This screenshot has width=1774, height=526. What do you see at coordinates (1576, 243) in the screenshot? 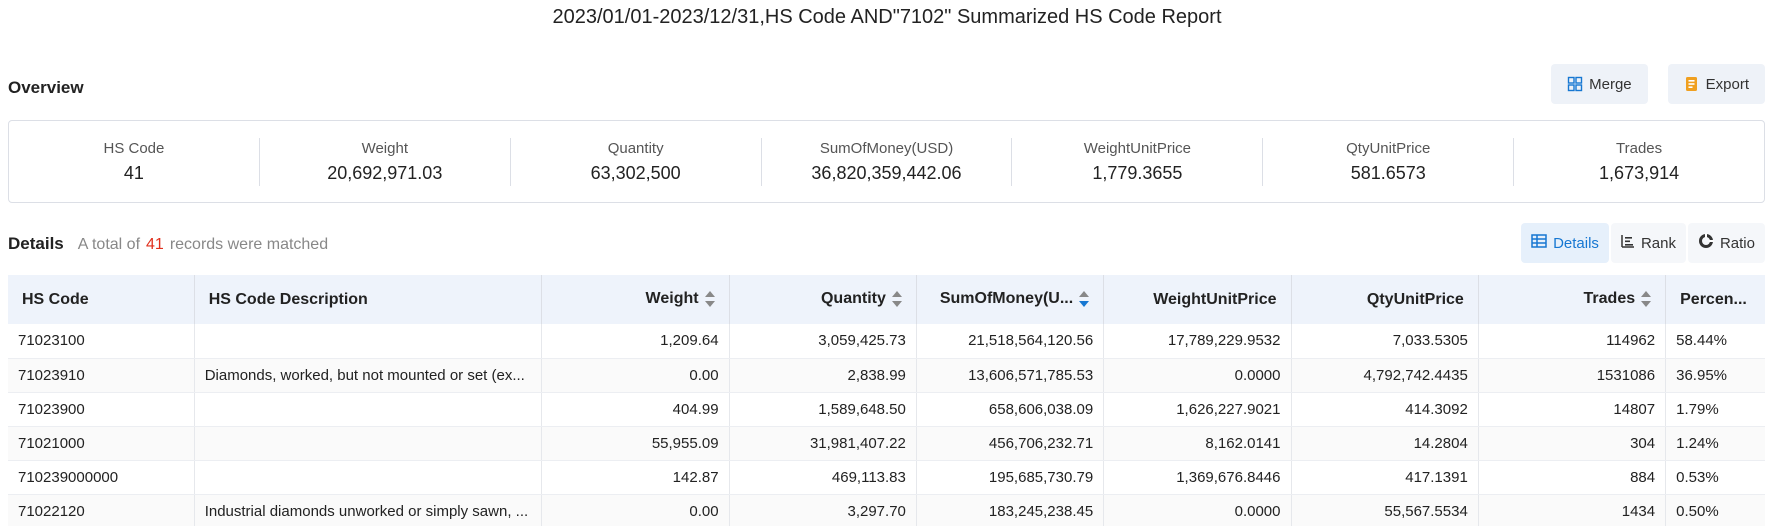
I see `tab-details-label: Details` at bounding box center [1576, 243].